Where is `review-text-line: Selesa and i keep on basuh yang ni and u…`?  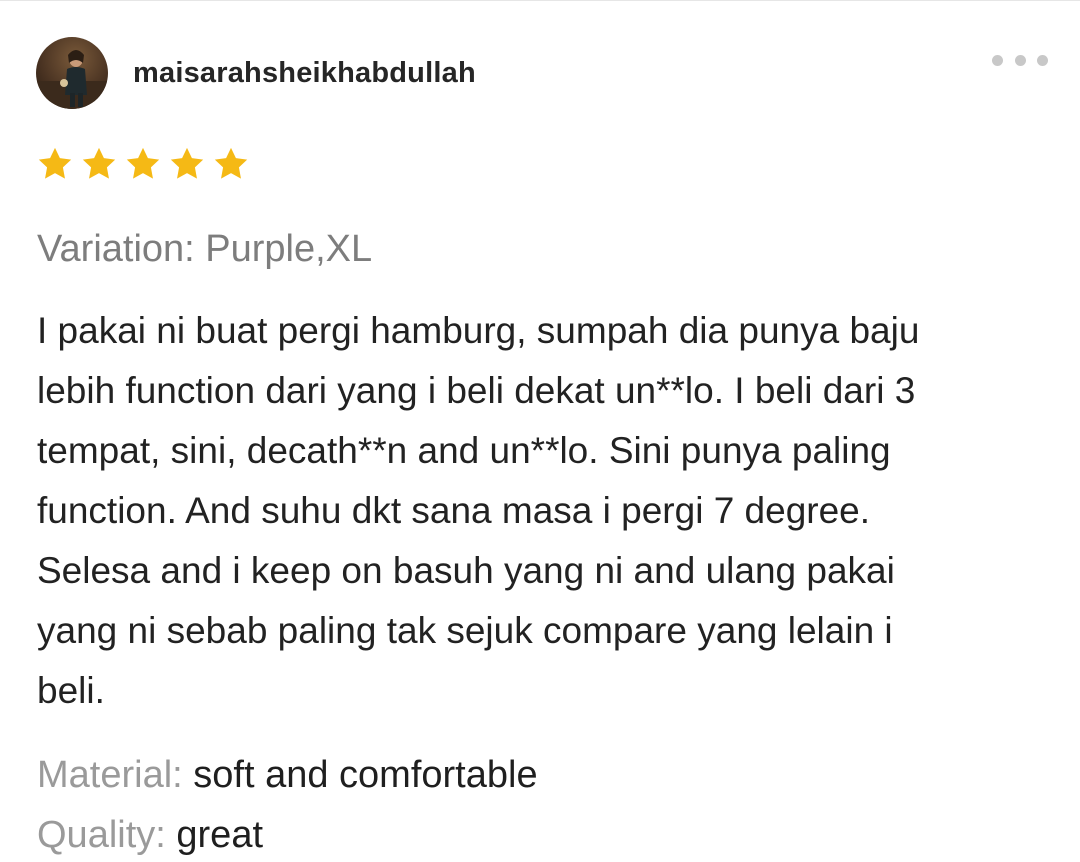 review-text-line: Selesa and i keep on basuh yang ni and u… is located at coordinates (466, 570).